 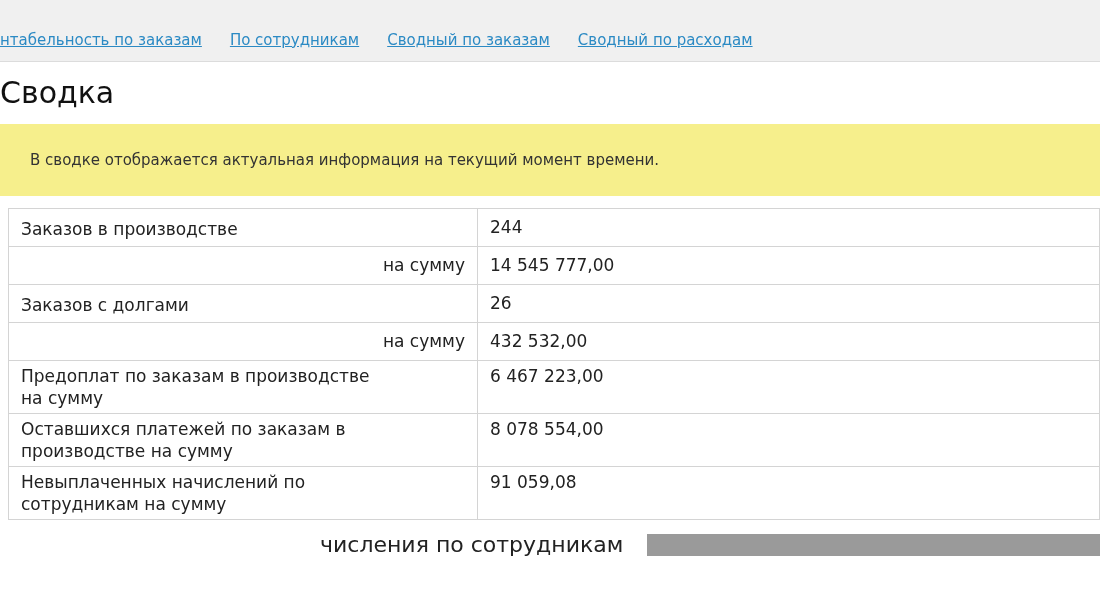 What do you see at coordinates (789, 228) in the screenshot?
I see `table-cell: 244` at bounding box center [789, 228].